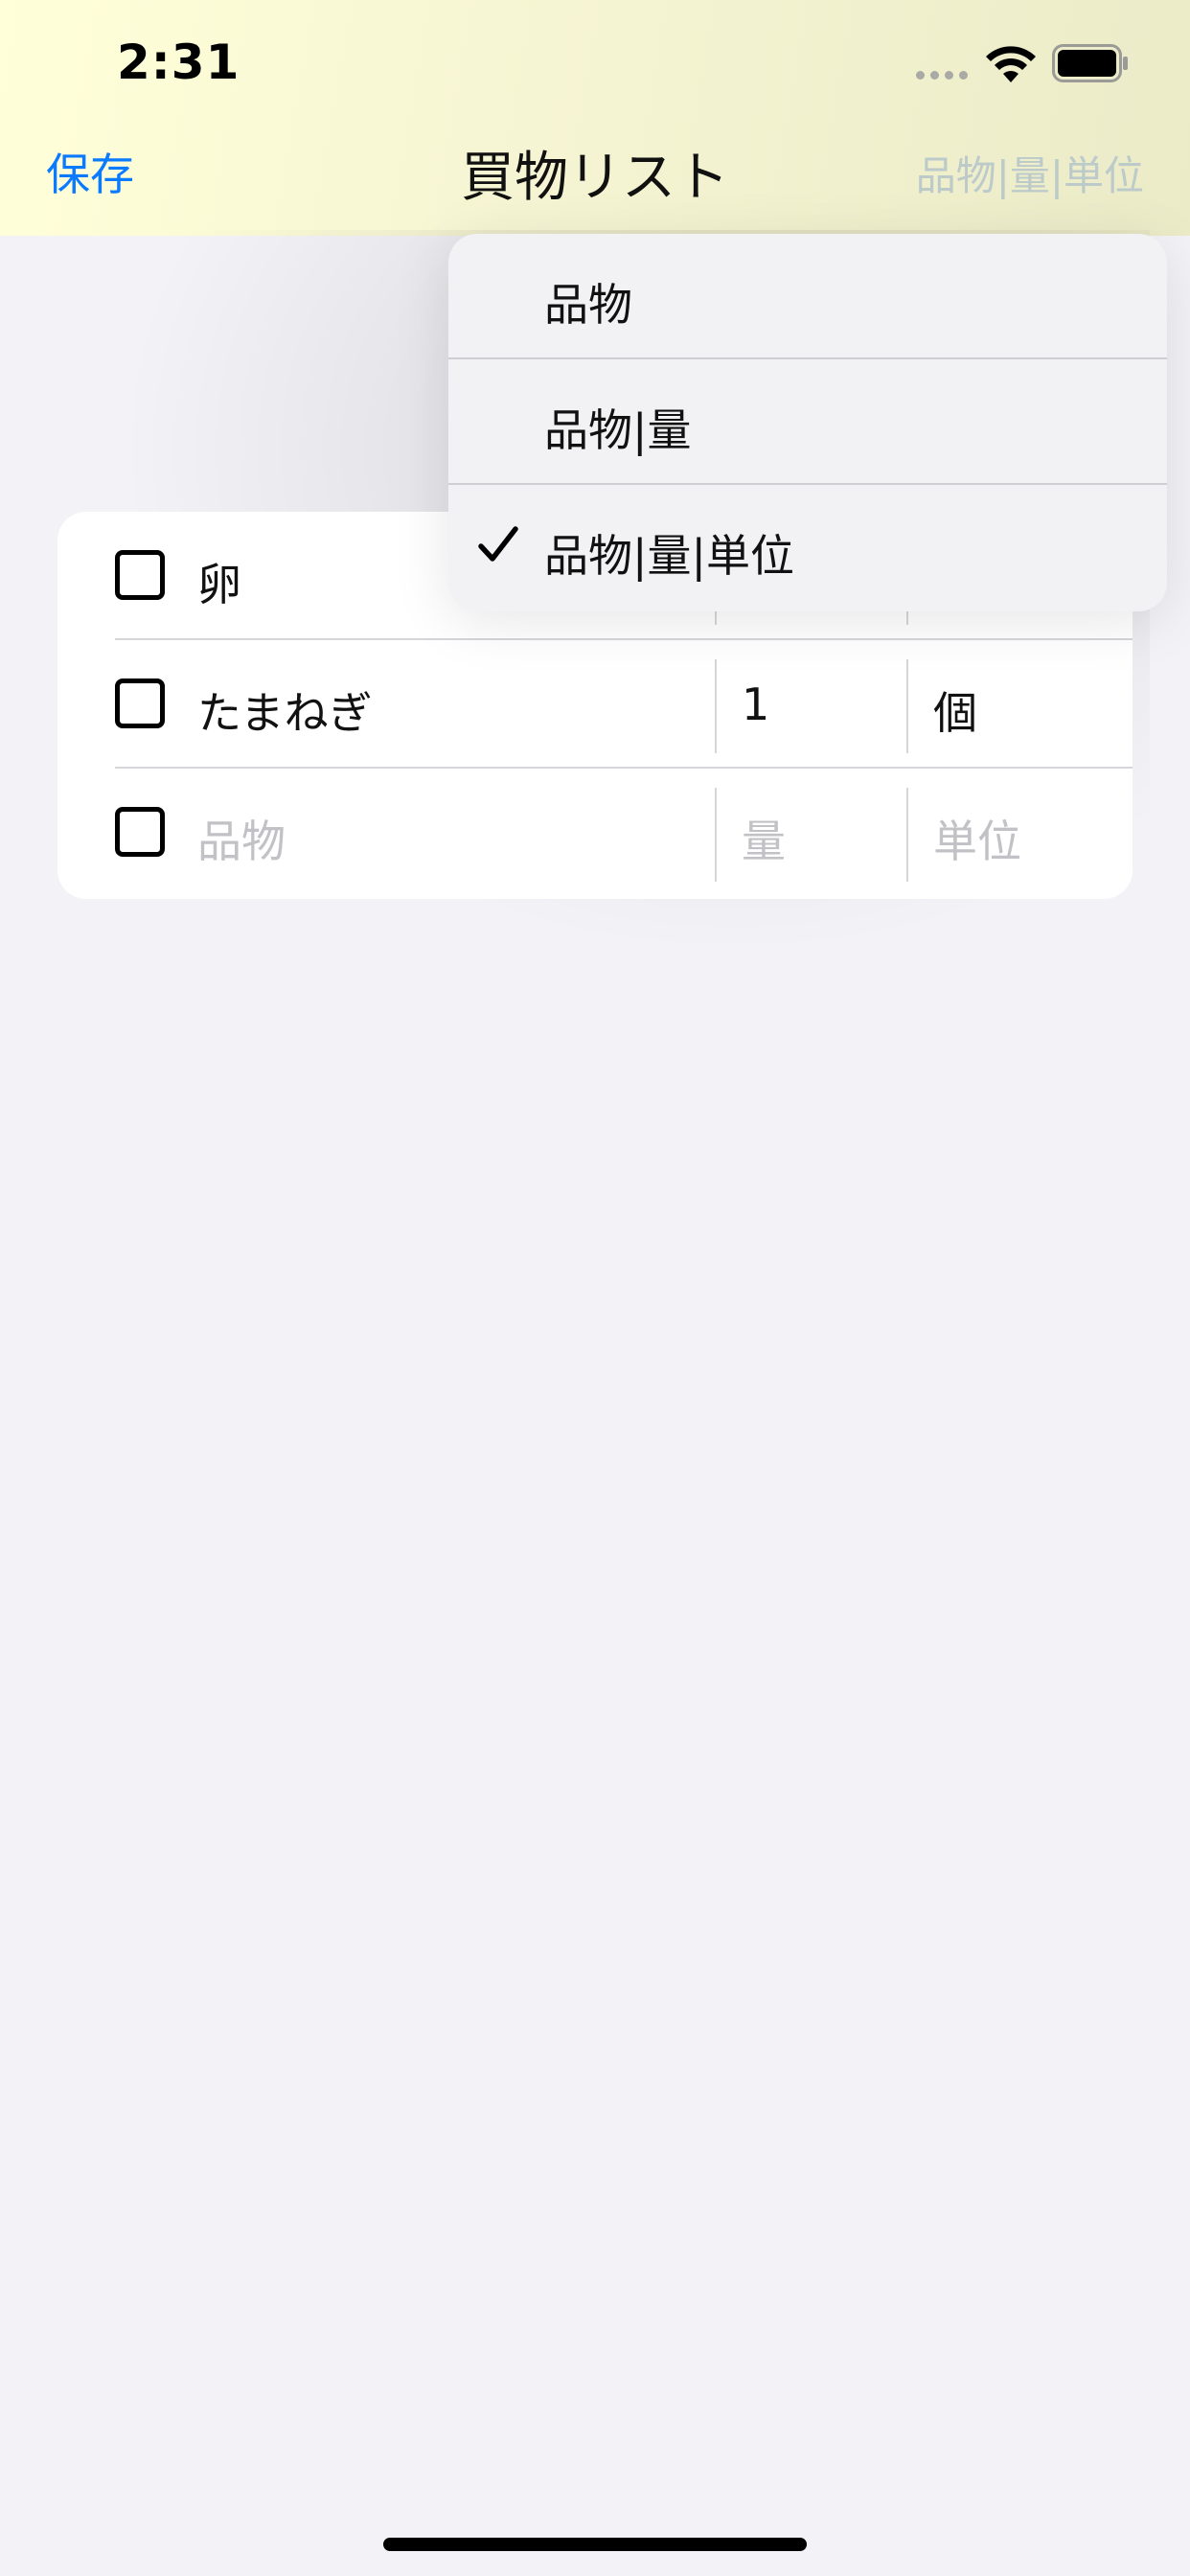 The image size is (1190, 2576). Describe the element at coordinates (955, 710) in the screenshot. I see `item-unit-field: 個` at that location.